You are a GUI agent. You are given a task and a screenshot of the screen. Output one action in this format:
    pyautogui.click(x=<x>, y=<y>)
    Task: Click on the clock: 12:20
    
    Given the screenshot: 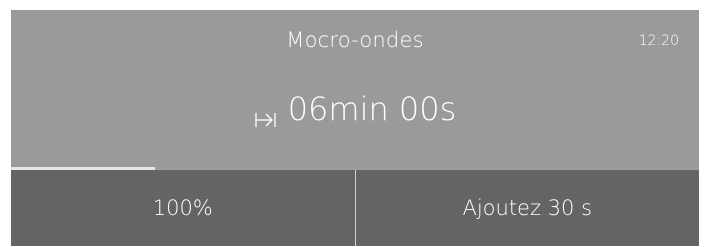 What is the action you would take?
    pyautogui.click(x=658, y=41)
    